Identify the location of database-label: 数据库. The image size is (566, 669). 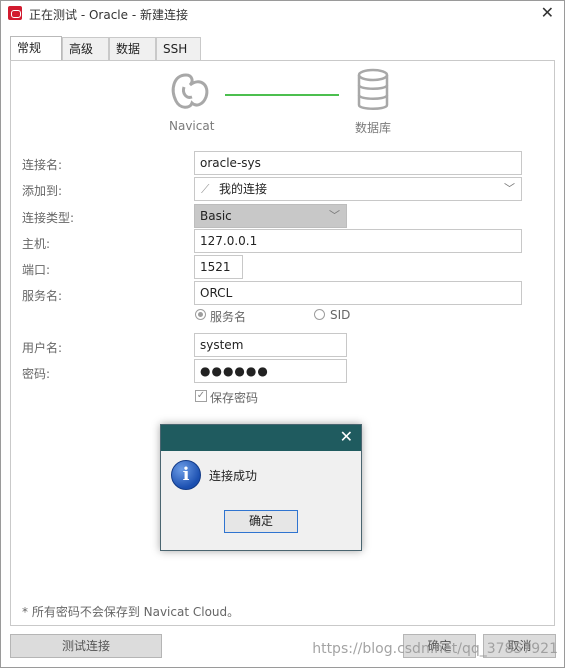
(373, 128).